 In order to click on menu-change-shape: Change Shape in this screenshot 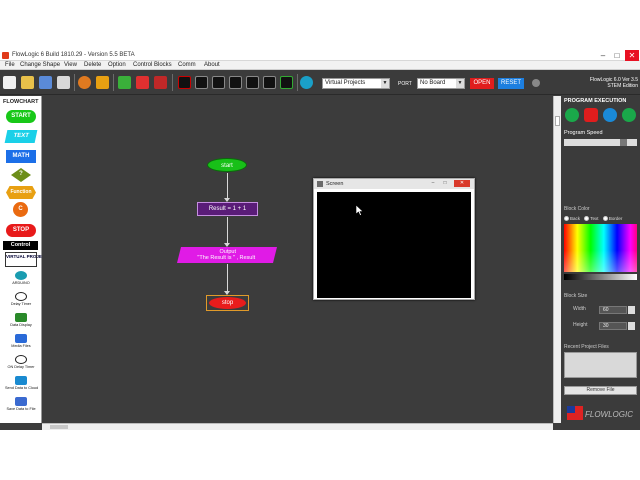, I will do `click(40, 65)`.